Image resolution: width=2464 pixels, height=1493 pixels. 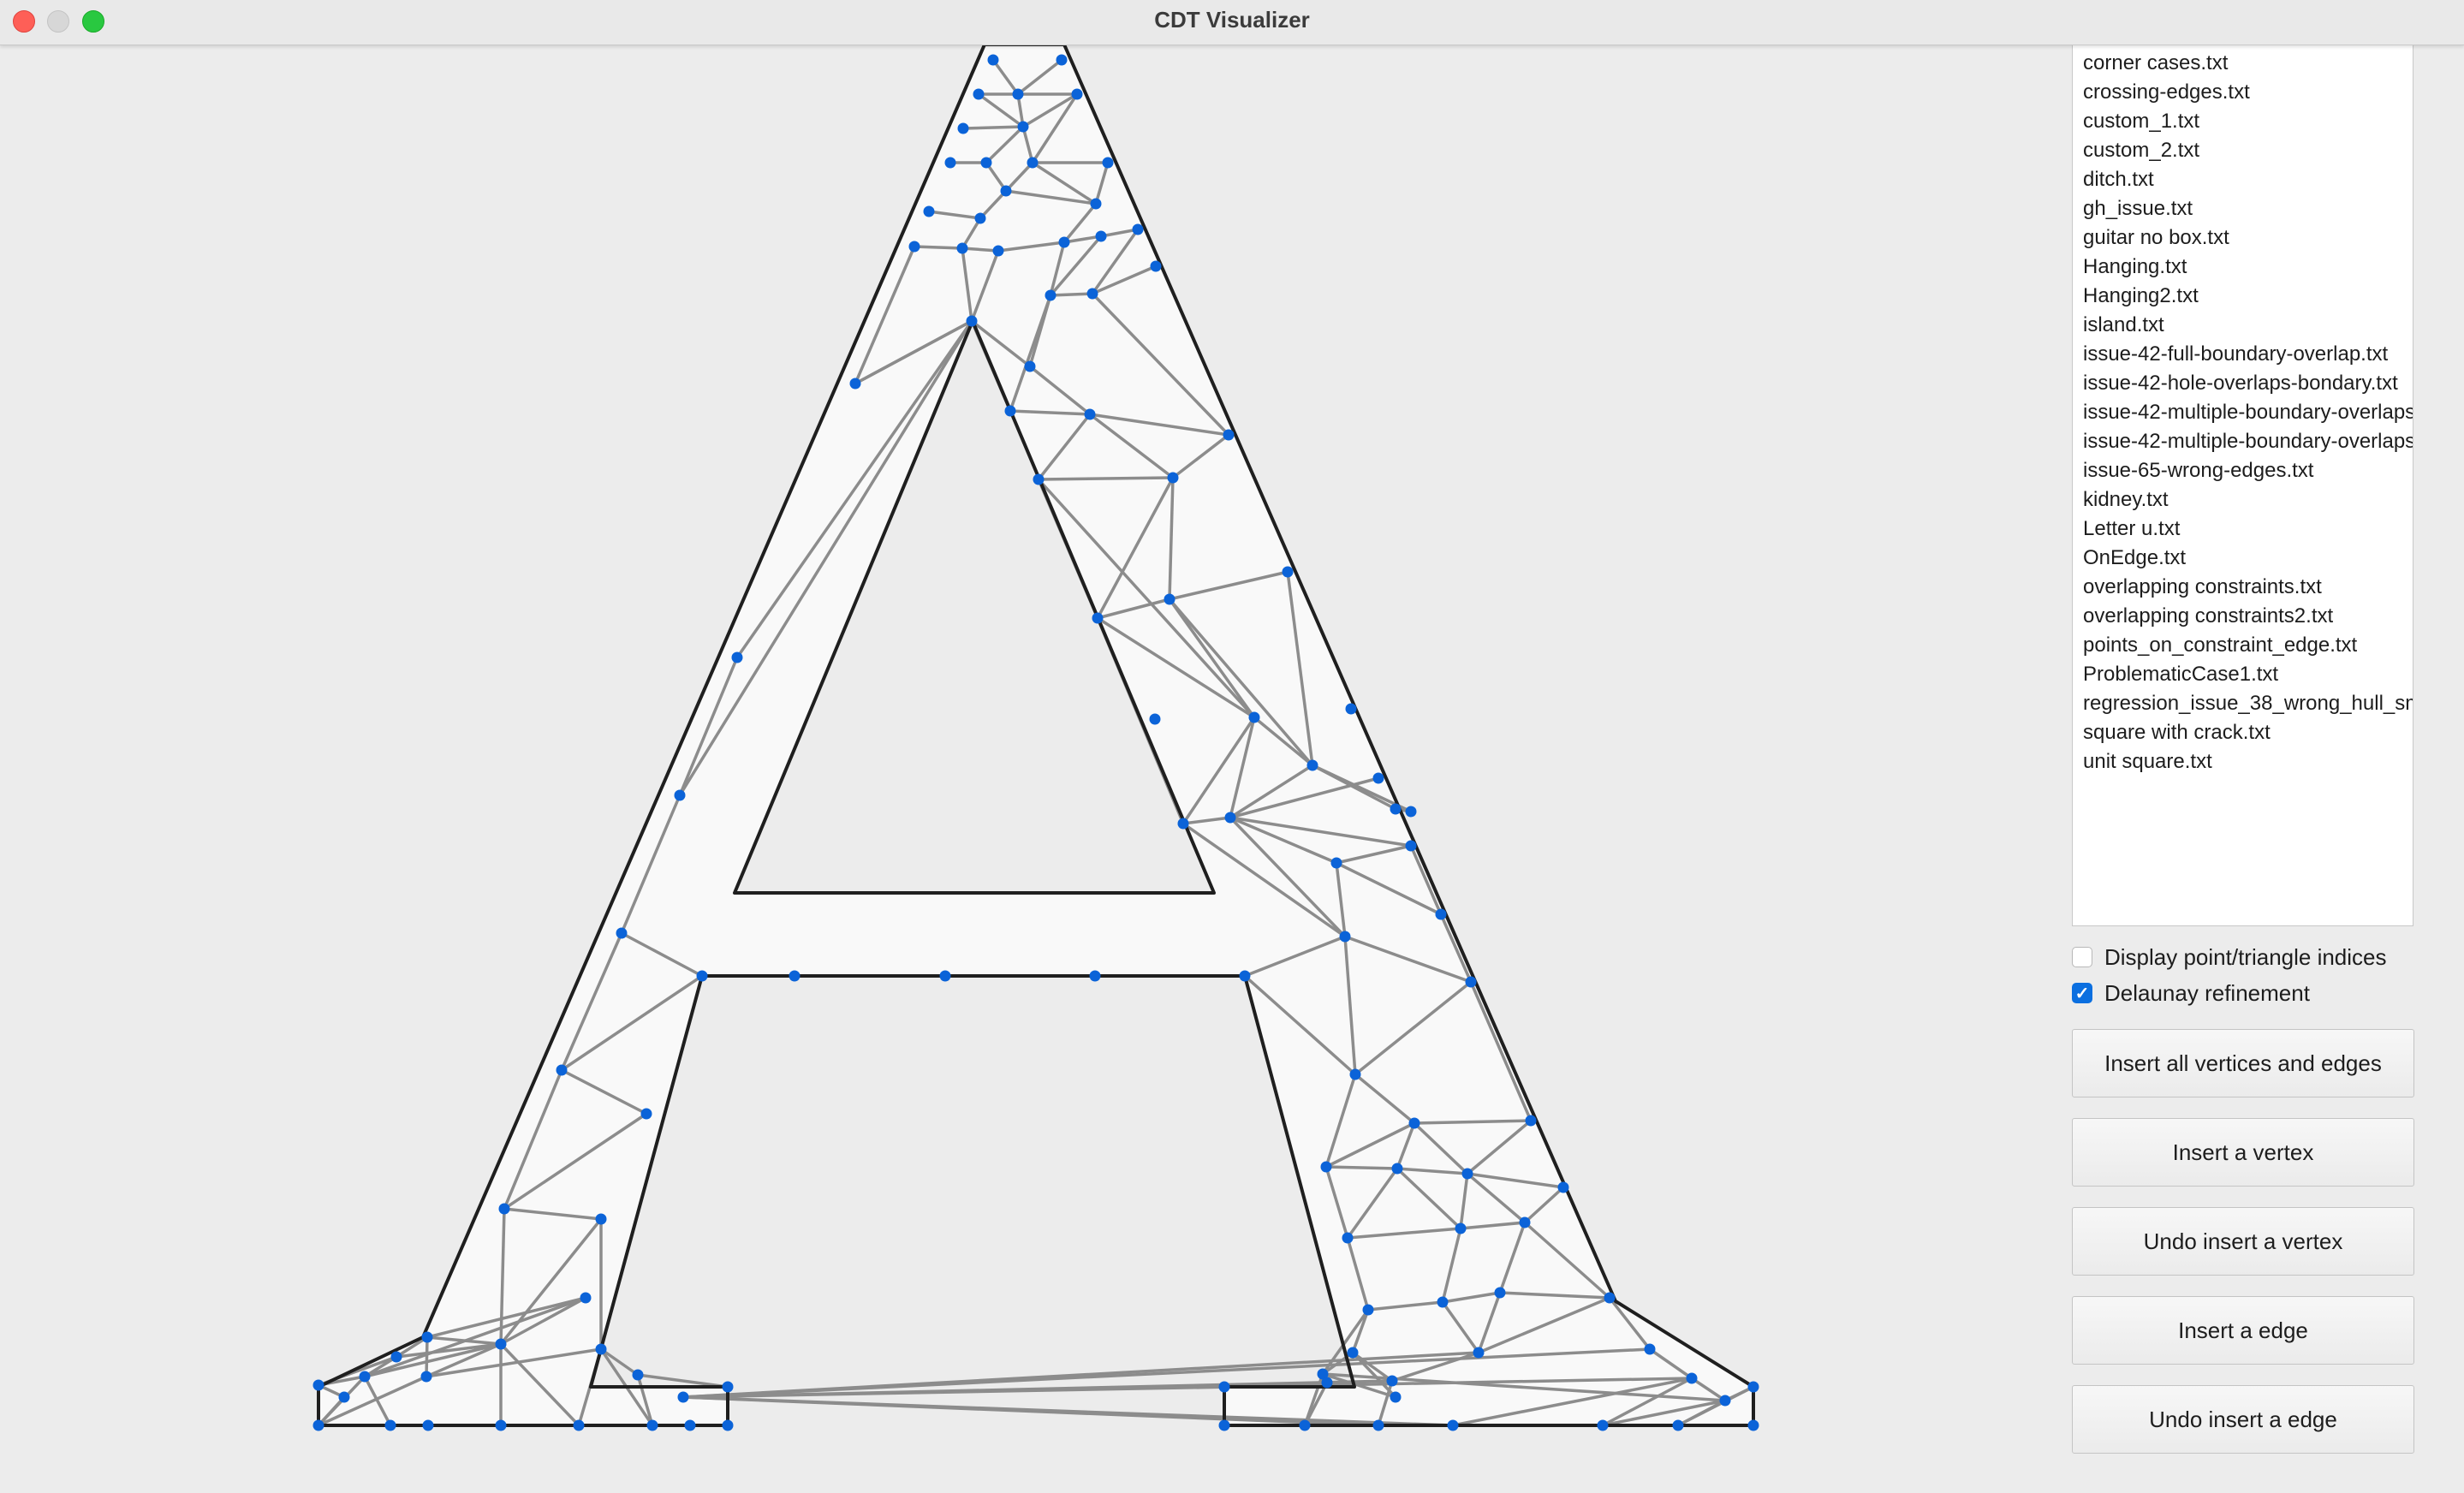 I want to click on file-list-item: overlapping constraints.txt, so click(x=2243, y=587).